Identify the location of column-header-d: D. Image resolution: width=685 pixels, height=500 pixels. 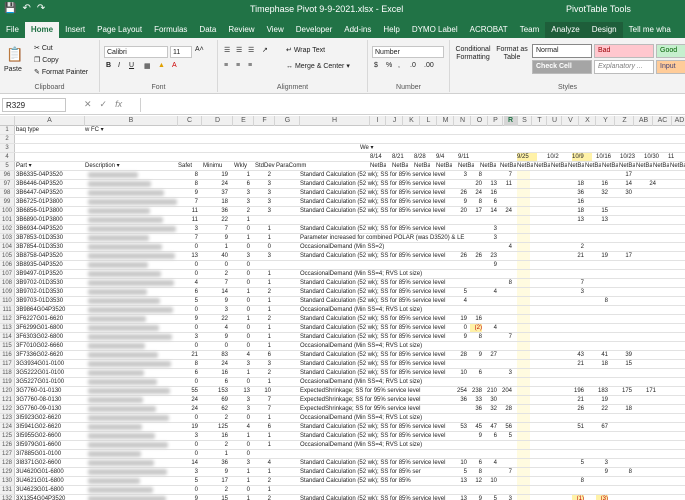
(218, 121).